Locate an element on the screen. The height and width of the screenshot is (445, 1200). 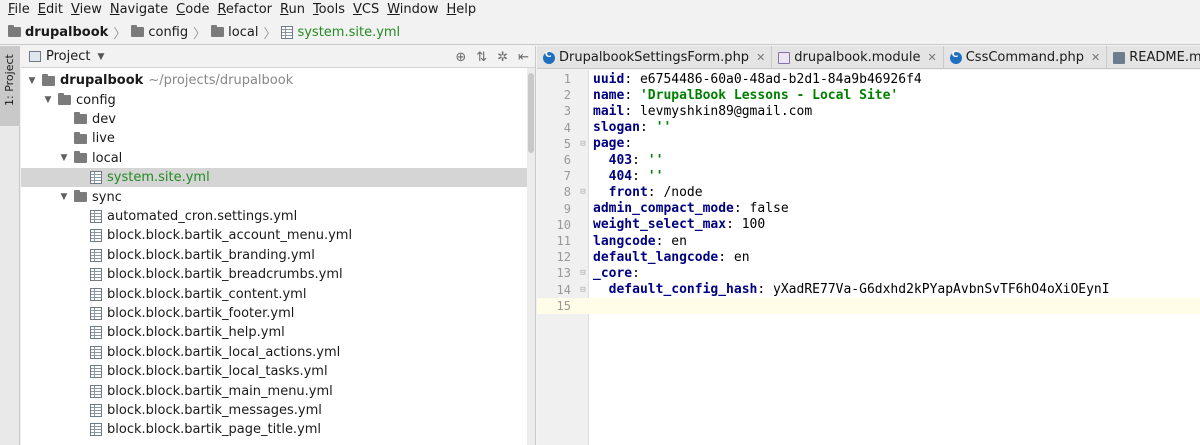
code-line: 12 default_langcode: en is located at coordinates (868, 257).